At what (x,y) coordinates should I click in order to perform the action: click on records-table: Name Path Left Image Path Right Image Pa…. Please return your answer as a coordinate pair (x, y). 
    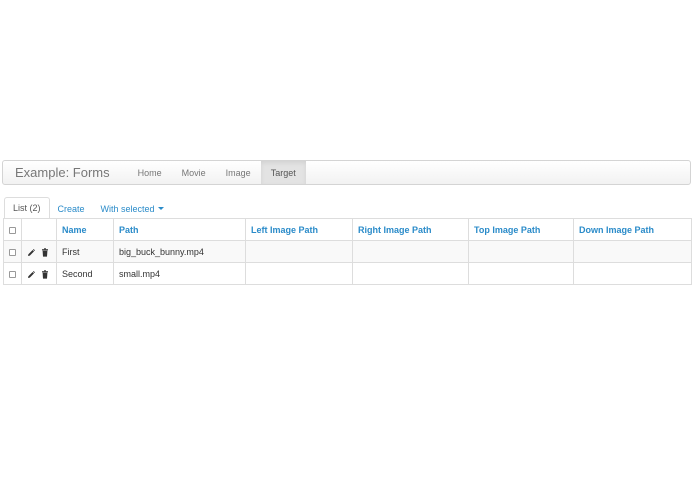
    Looking at the image, I should click on (347, 251).